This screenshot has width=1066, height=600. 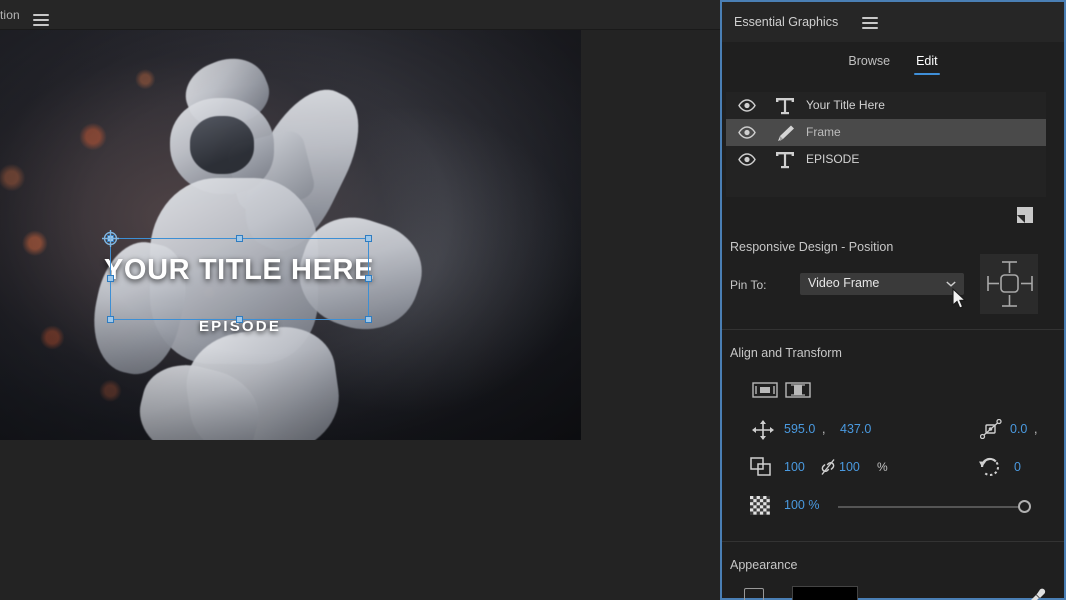 What do you see at coordinates (1017, 467) in the screenshot?
I see `rotation-value: 0` at bounding box center [1017, 467].